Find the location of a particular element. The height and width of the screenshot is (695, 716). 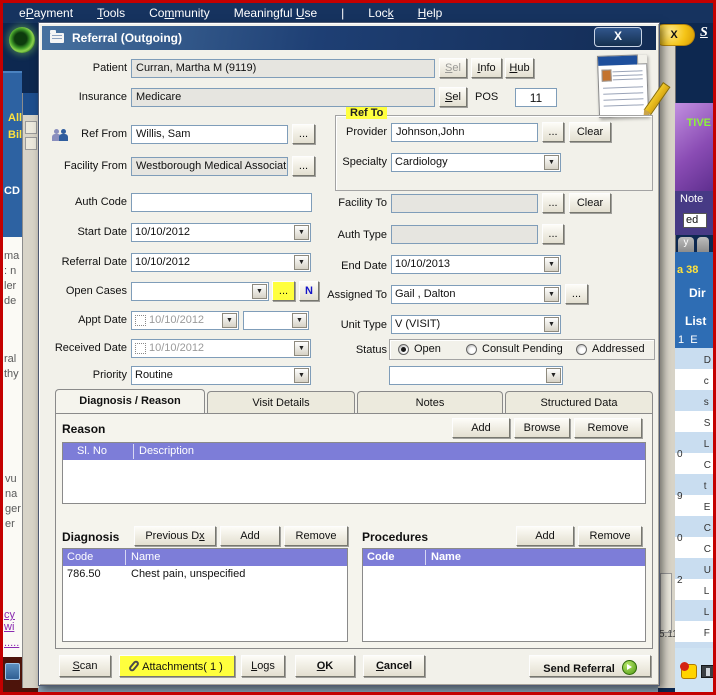

cancel-button: Cancel is located at coordinates (394, 666).